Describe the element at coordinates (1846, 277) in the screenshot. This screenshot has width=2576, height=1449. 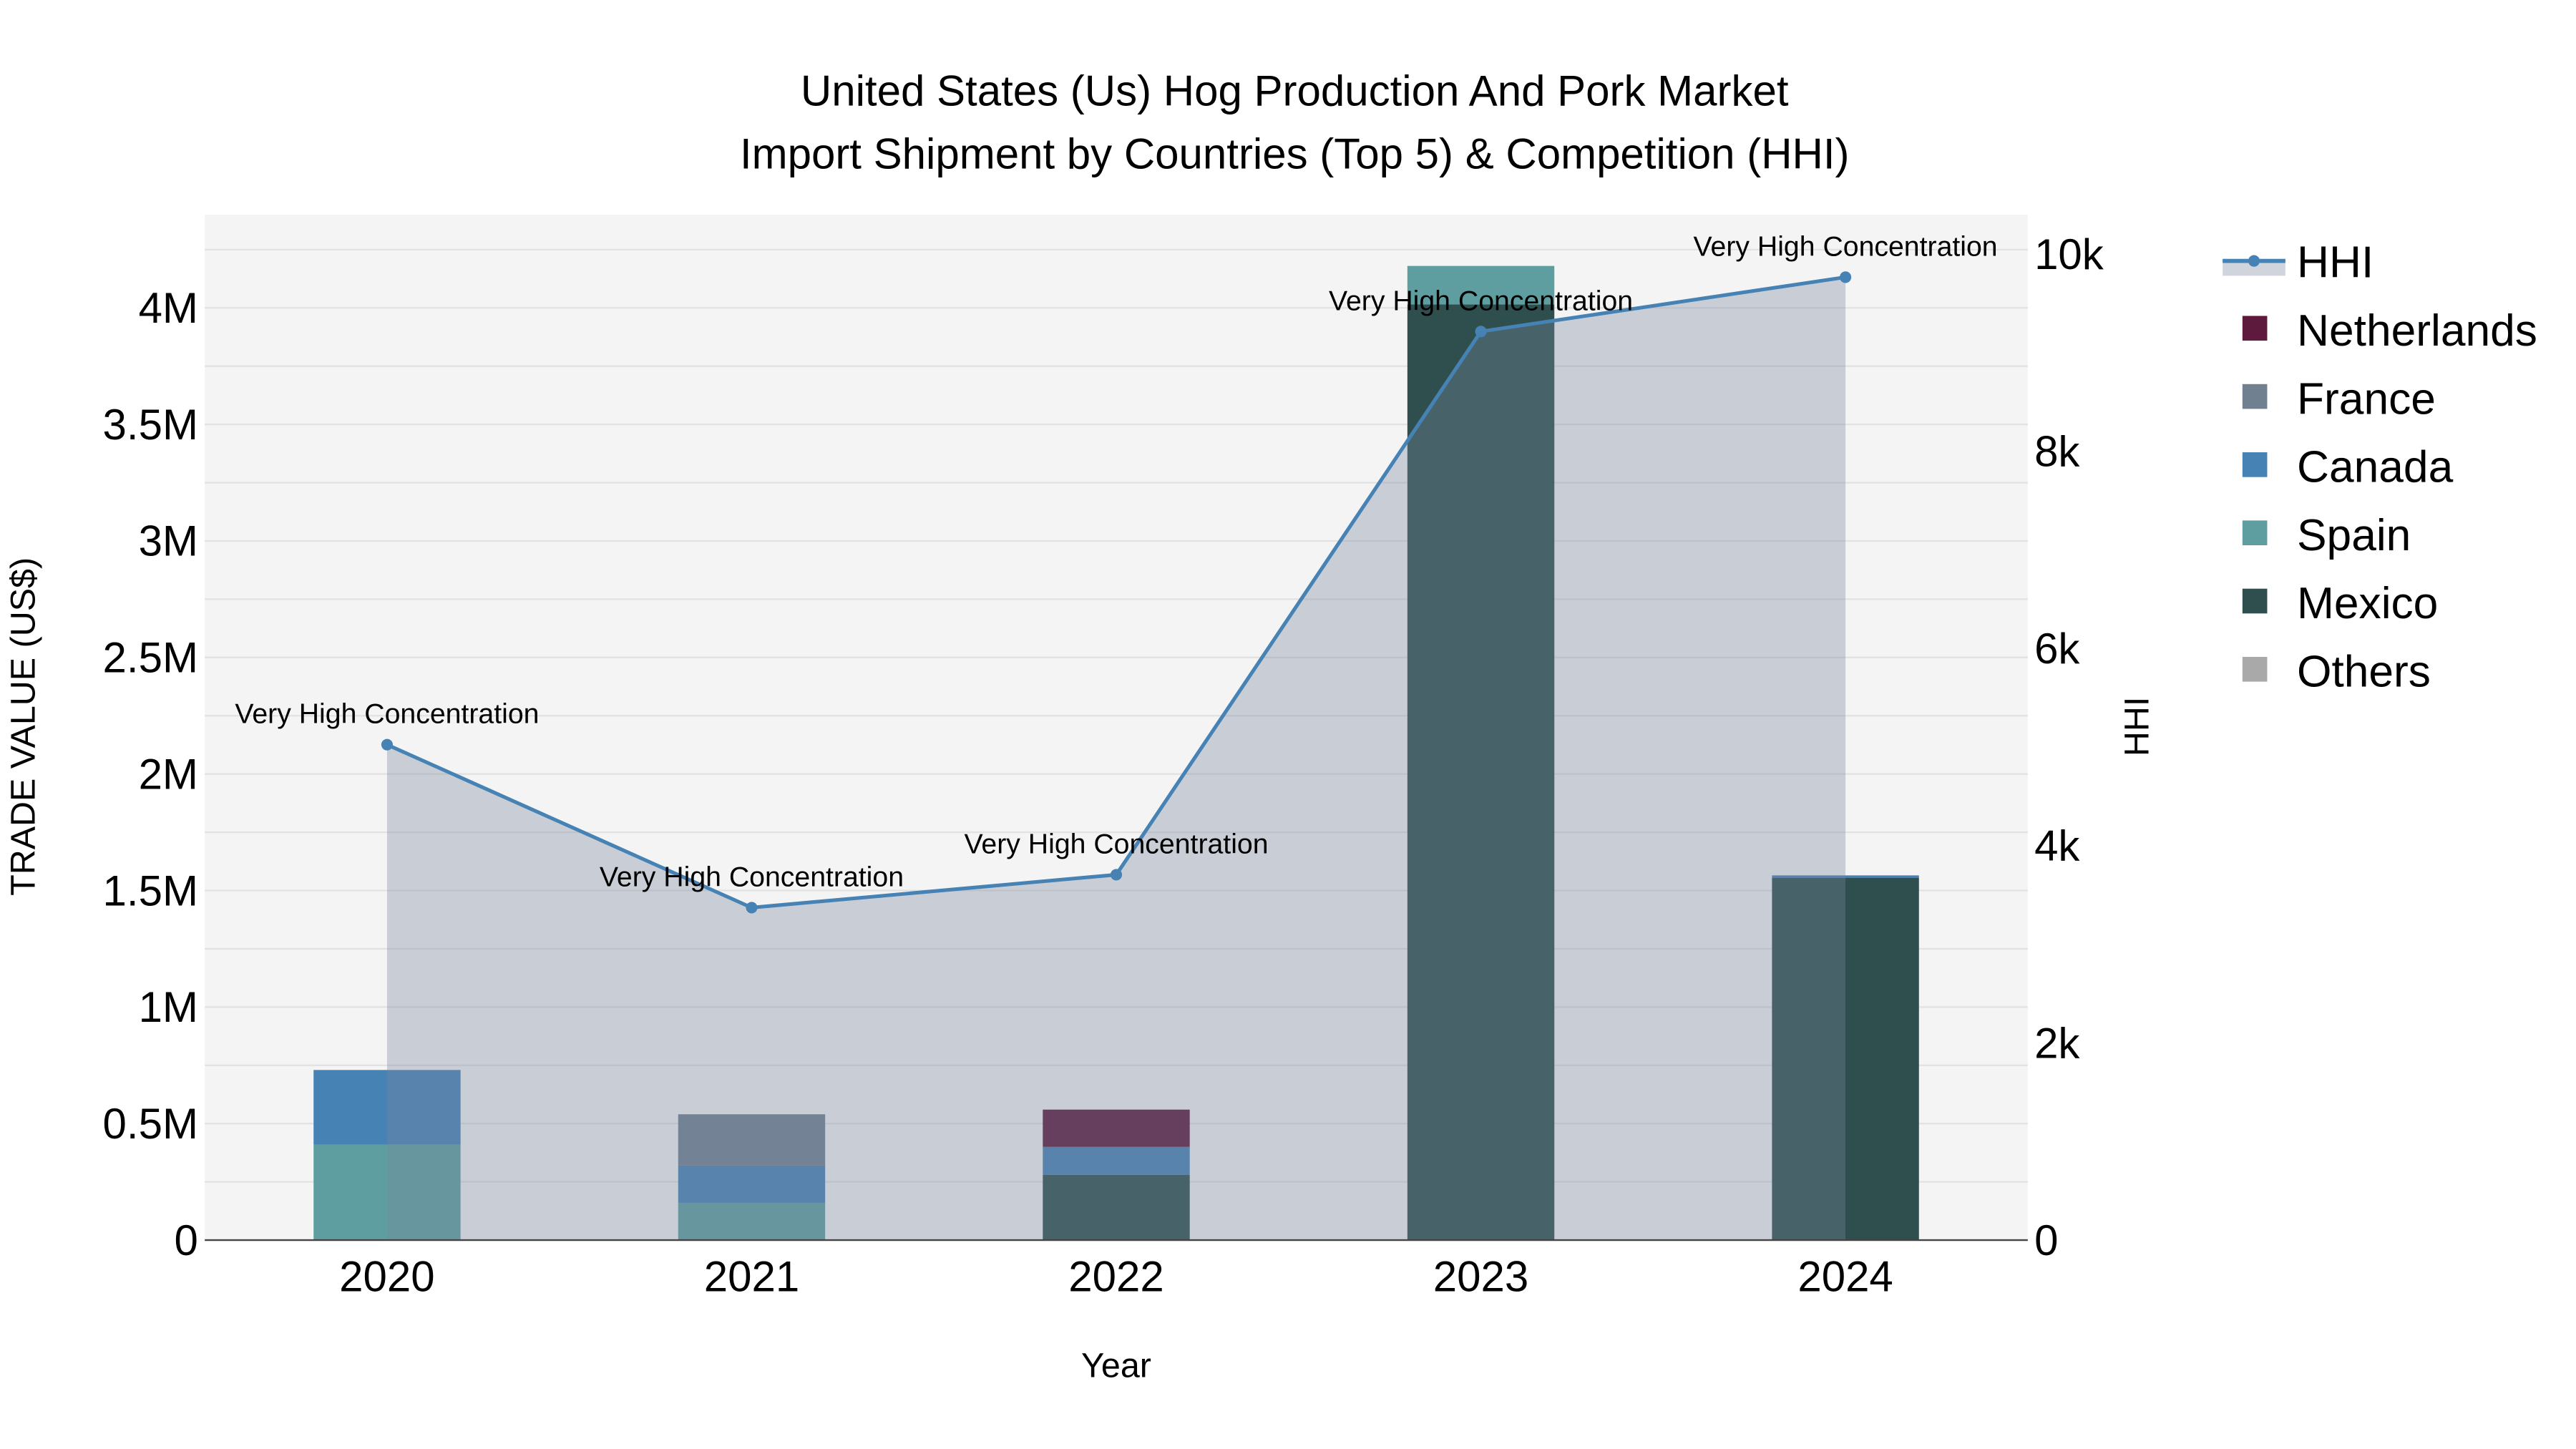
I see `hhi-point-2024` at that location.